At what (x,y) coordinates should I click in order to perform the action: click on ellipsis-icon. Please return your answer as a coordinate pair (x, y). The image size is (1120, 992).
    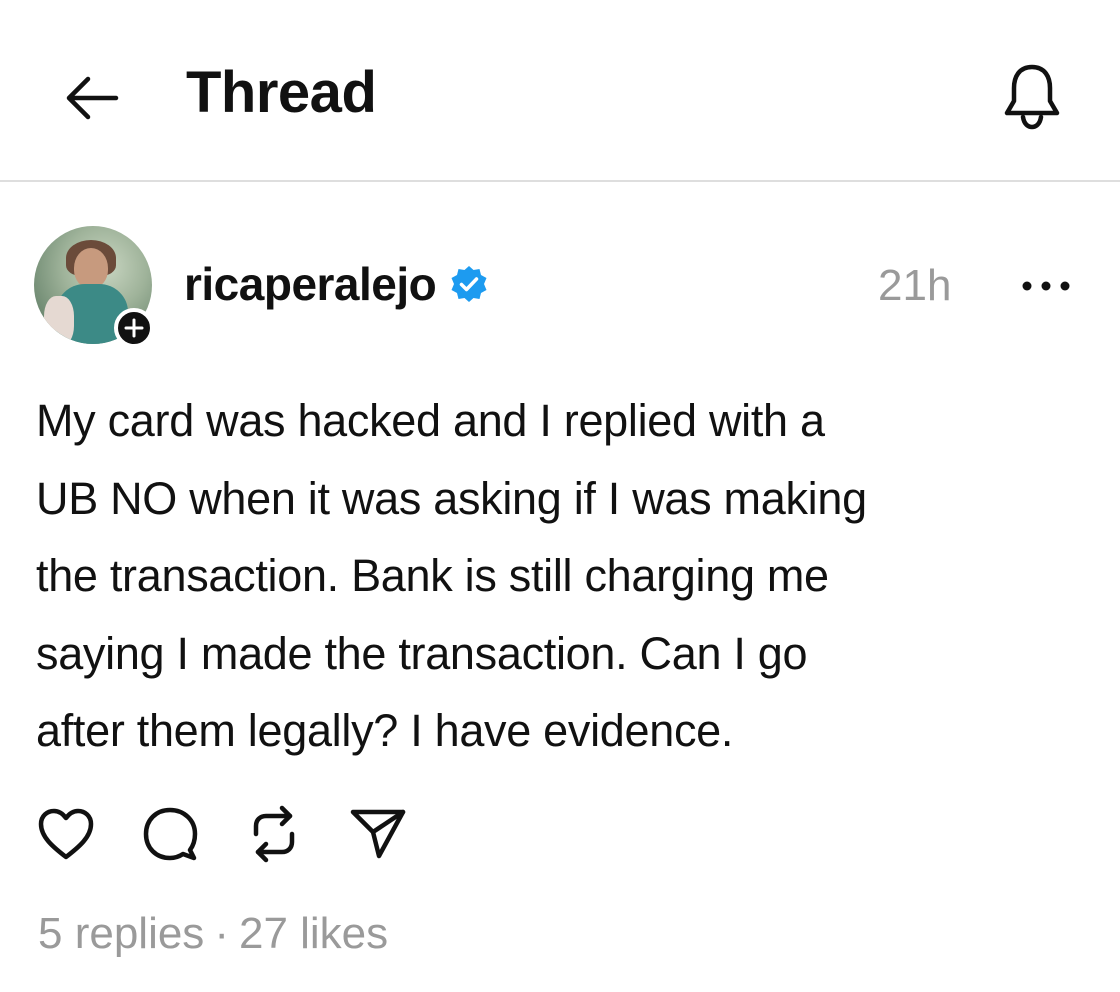
    Looking at the image, I should click on (1046, 286).